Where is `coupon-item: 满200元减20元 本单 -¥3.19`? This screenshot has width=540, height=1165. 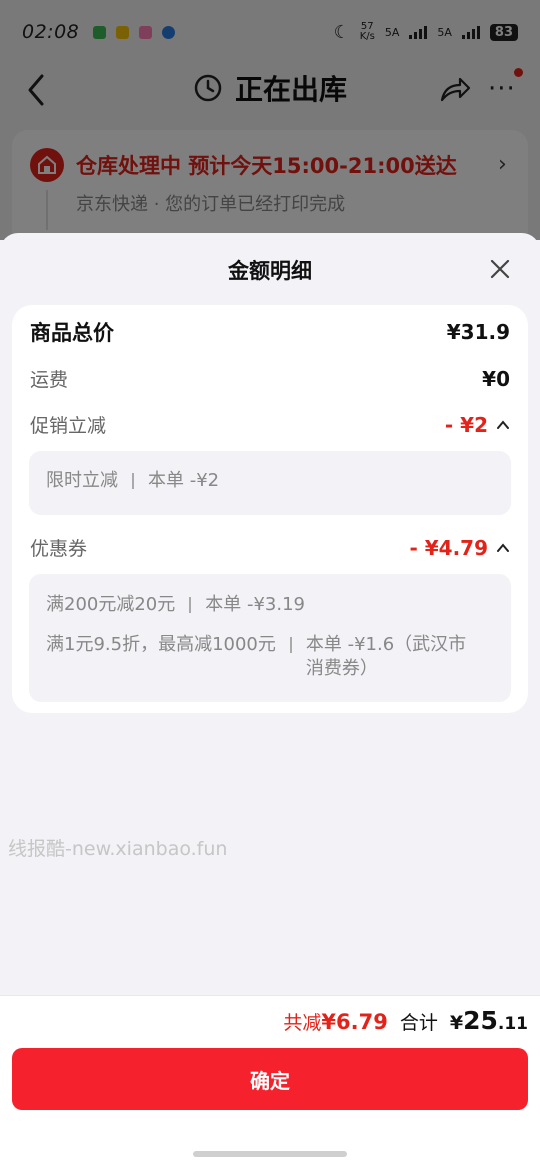
coupon-item: 满200元减20元 本单 -¥3.19 is located at coordinates (175, 605).